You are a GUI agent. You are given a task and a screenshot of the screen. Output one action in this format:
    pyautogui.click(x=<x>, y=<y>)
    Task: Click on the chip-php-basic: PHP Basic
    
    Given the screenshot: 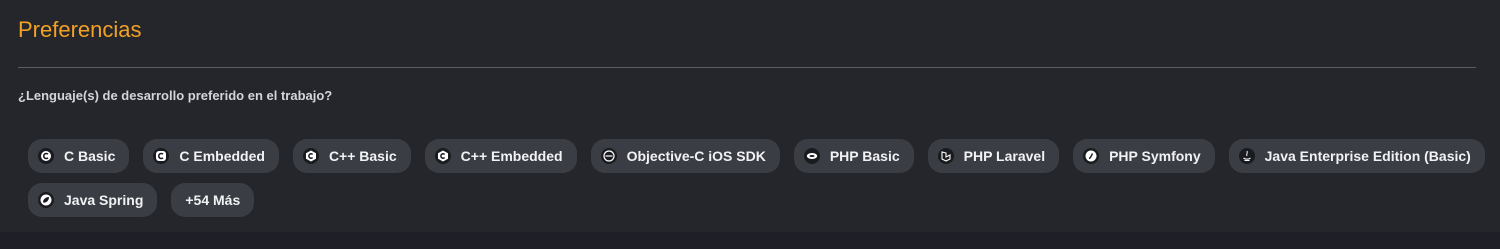 What is the action you would take?
    pyautogui.click(x=853, y=156)
    